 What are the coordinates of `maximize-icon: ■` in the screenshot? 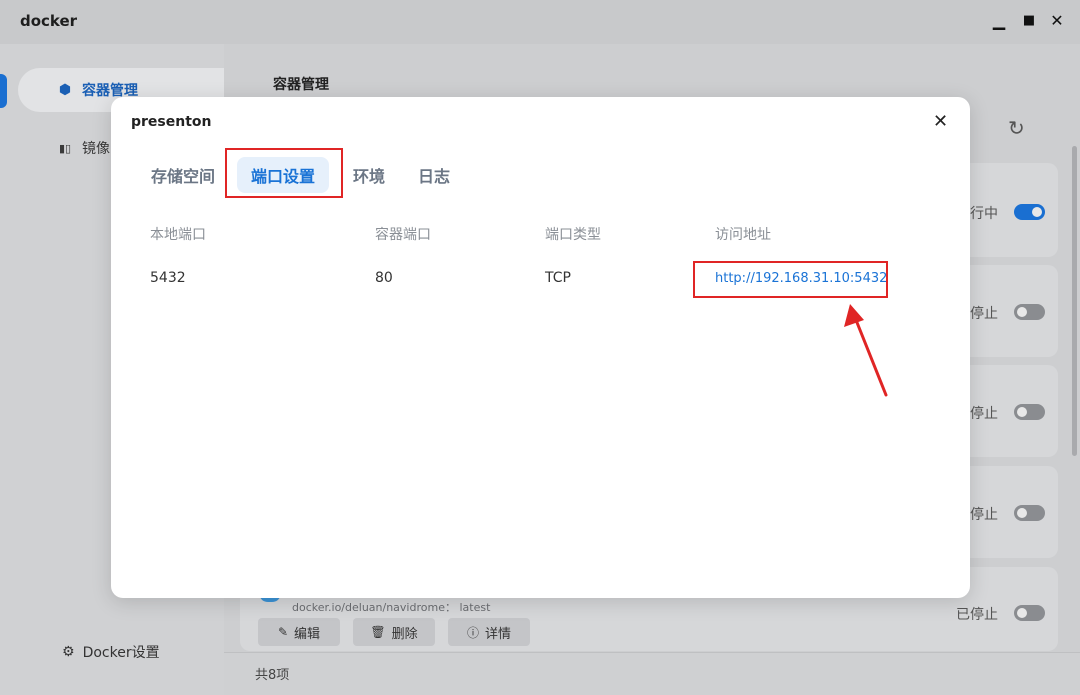 It's located at (1029, 21).